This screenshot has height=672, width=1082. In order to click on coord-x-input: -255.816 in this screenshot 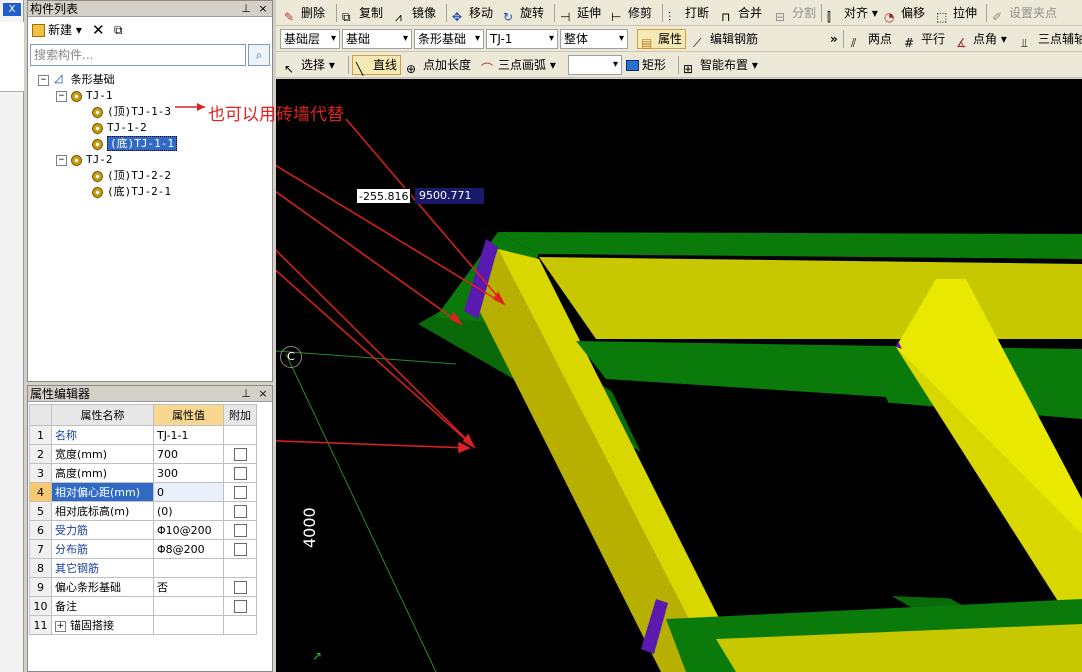, I will do `click(383, 196)`.